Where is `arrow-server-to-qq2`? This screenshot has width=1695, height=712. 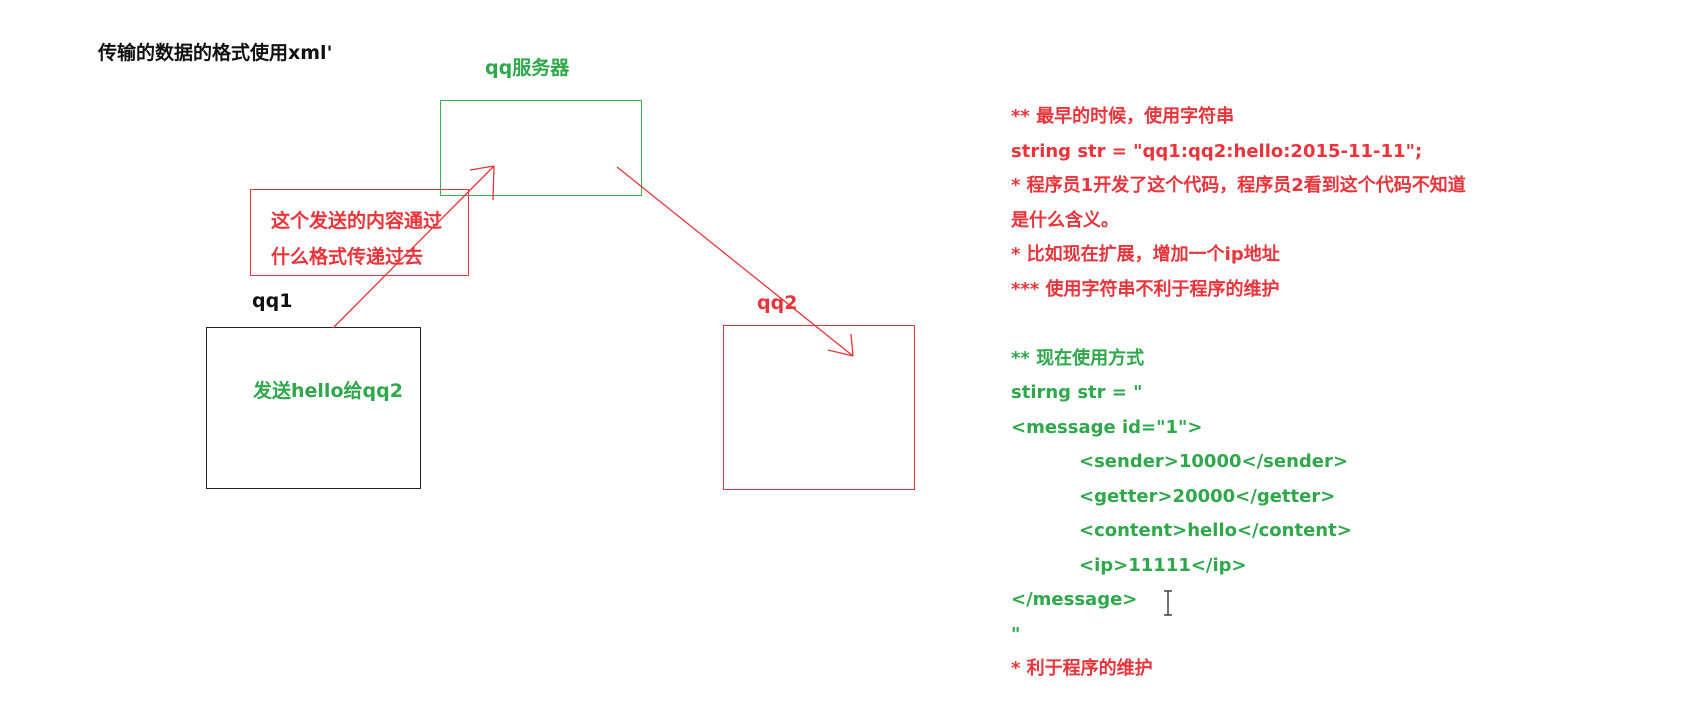 arrow-server-to-qq2 is located at coordinates (735, 261).